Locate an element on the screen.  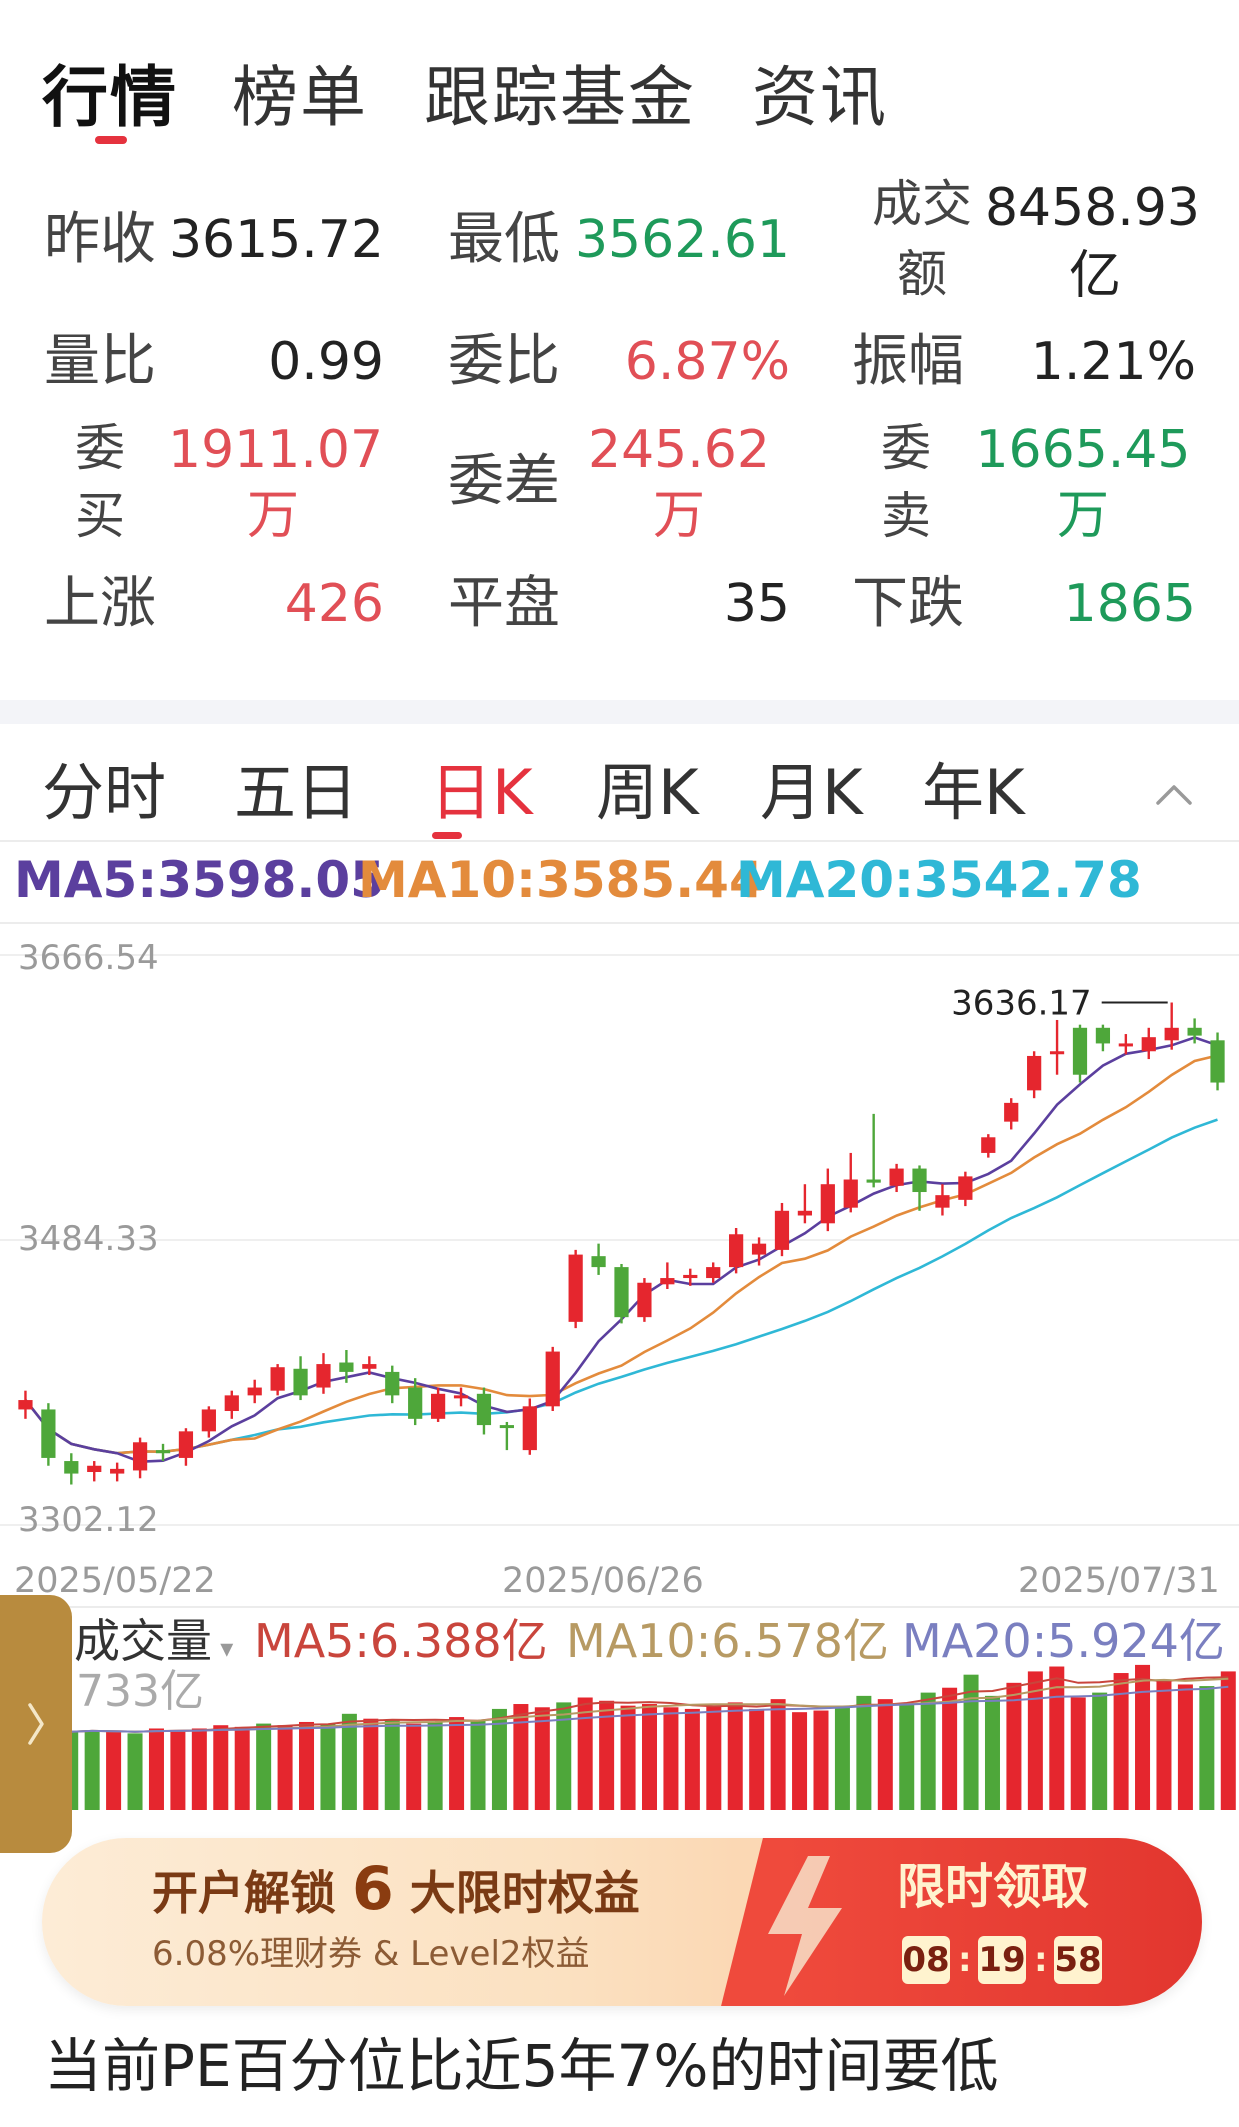
lightning-icon is located at coordinates (805, 1926).